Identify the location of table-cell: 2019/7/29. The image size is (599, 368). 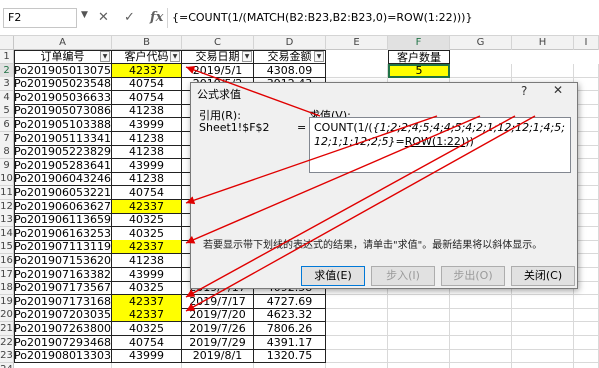
(218, 343).